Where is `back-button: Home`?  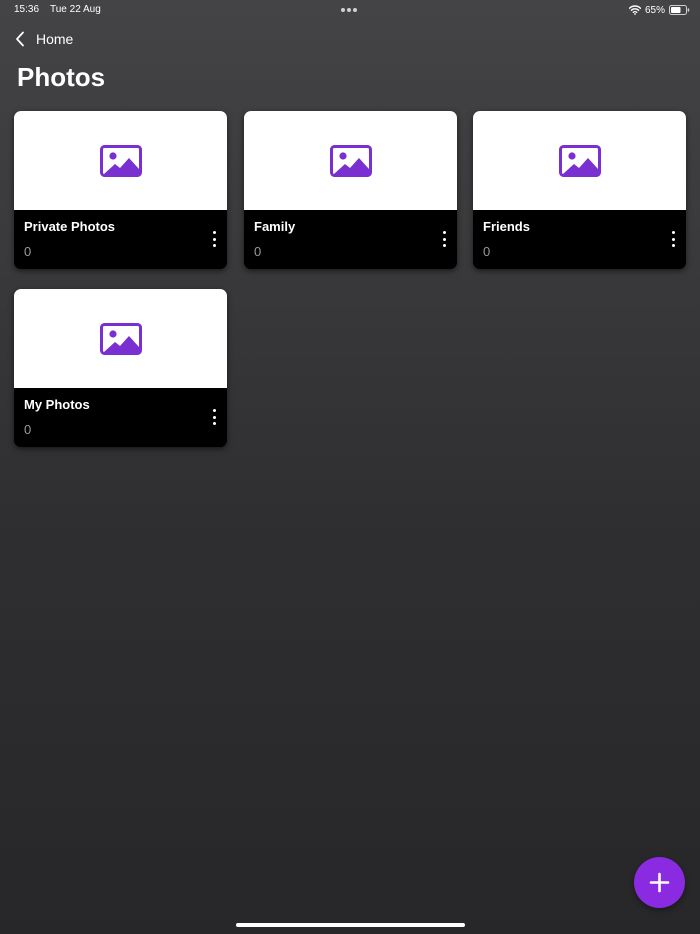
back-button: Home is located at coordinates (43, 39).